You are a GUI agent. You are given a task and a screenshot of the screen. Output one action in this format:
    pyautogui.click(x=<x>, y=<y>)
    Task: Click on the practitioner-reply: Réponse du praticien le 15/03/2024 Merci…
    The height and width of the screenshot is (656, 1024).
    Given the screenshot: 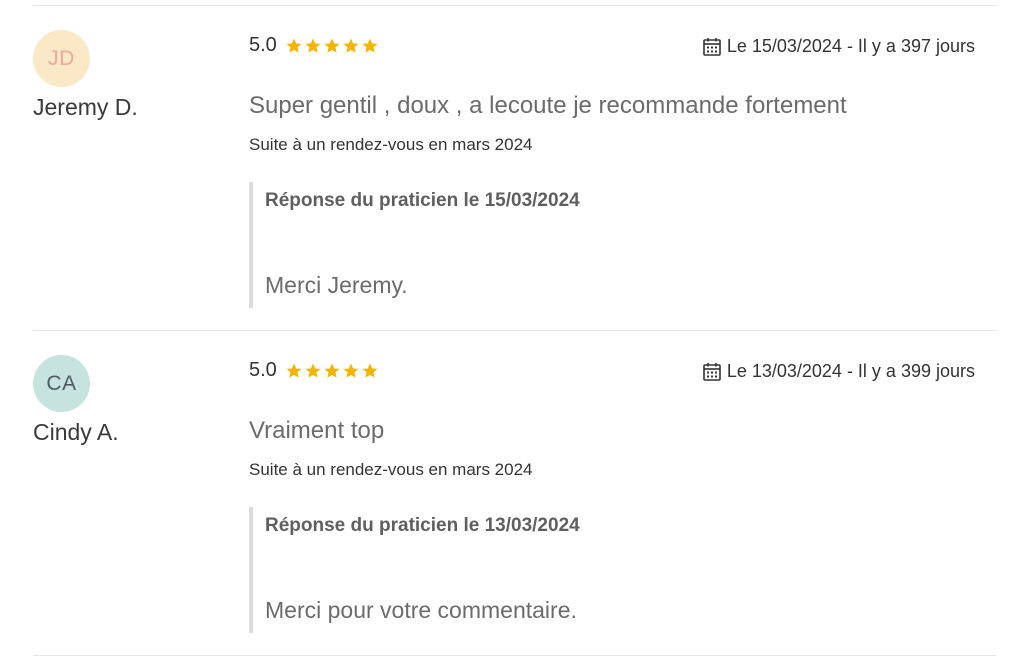 What is the action you would take?
    pyautogui.click(x=601, y=245)
    